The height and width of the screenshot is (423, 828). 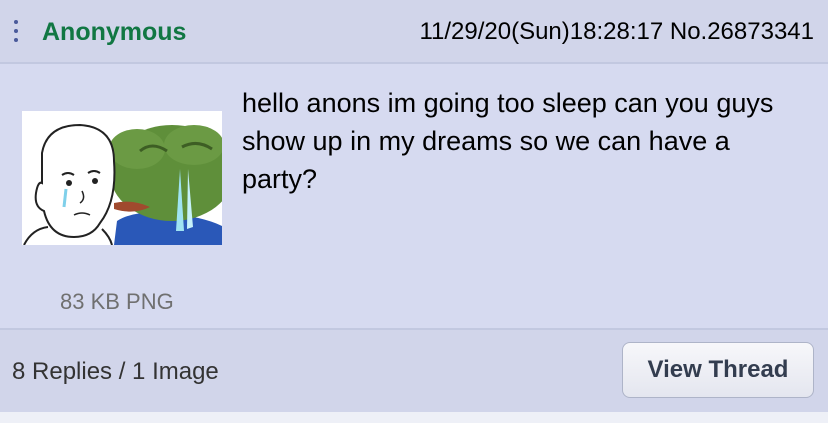 I want to click on file-info: 83 KB PNG, so click(x=117, y=301).